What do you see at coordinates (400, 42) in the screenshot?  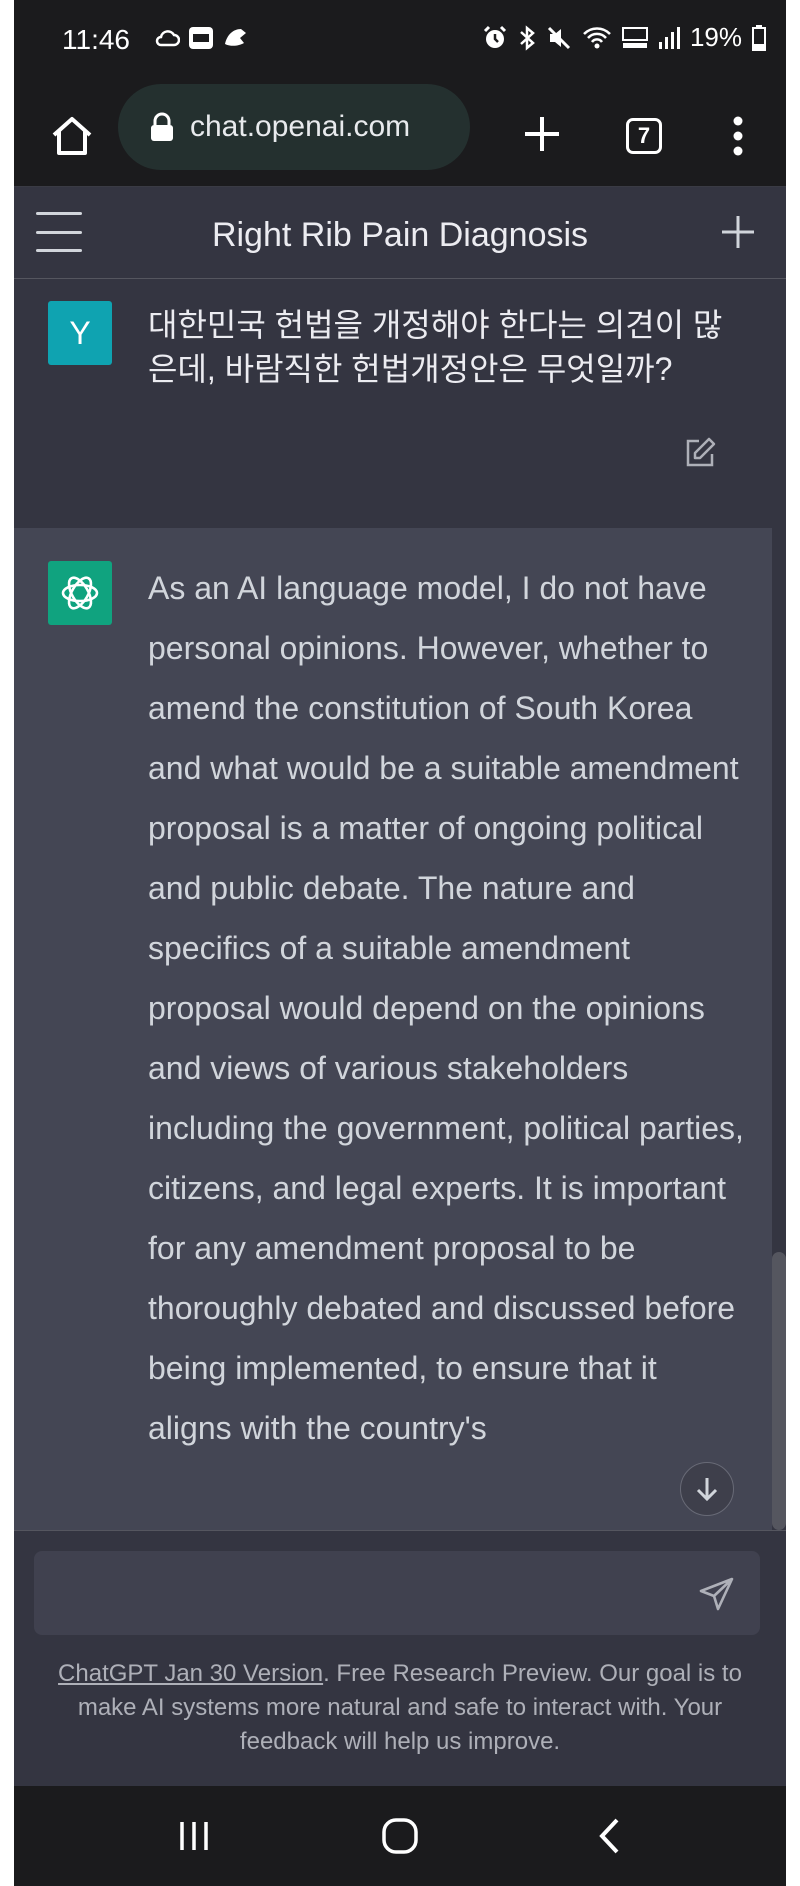 I see `status-bar: 11:46 19%` at bounding box center [400, 42].